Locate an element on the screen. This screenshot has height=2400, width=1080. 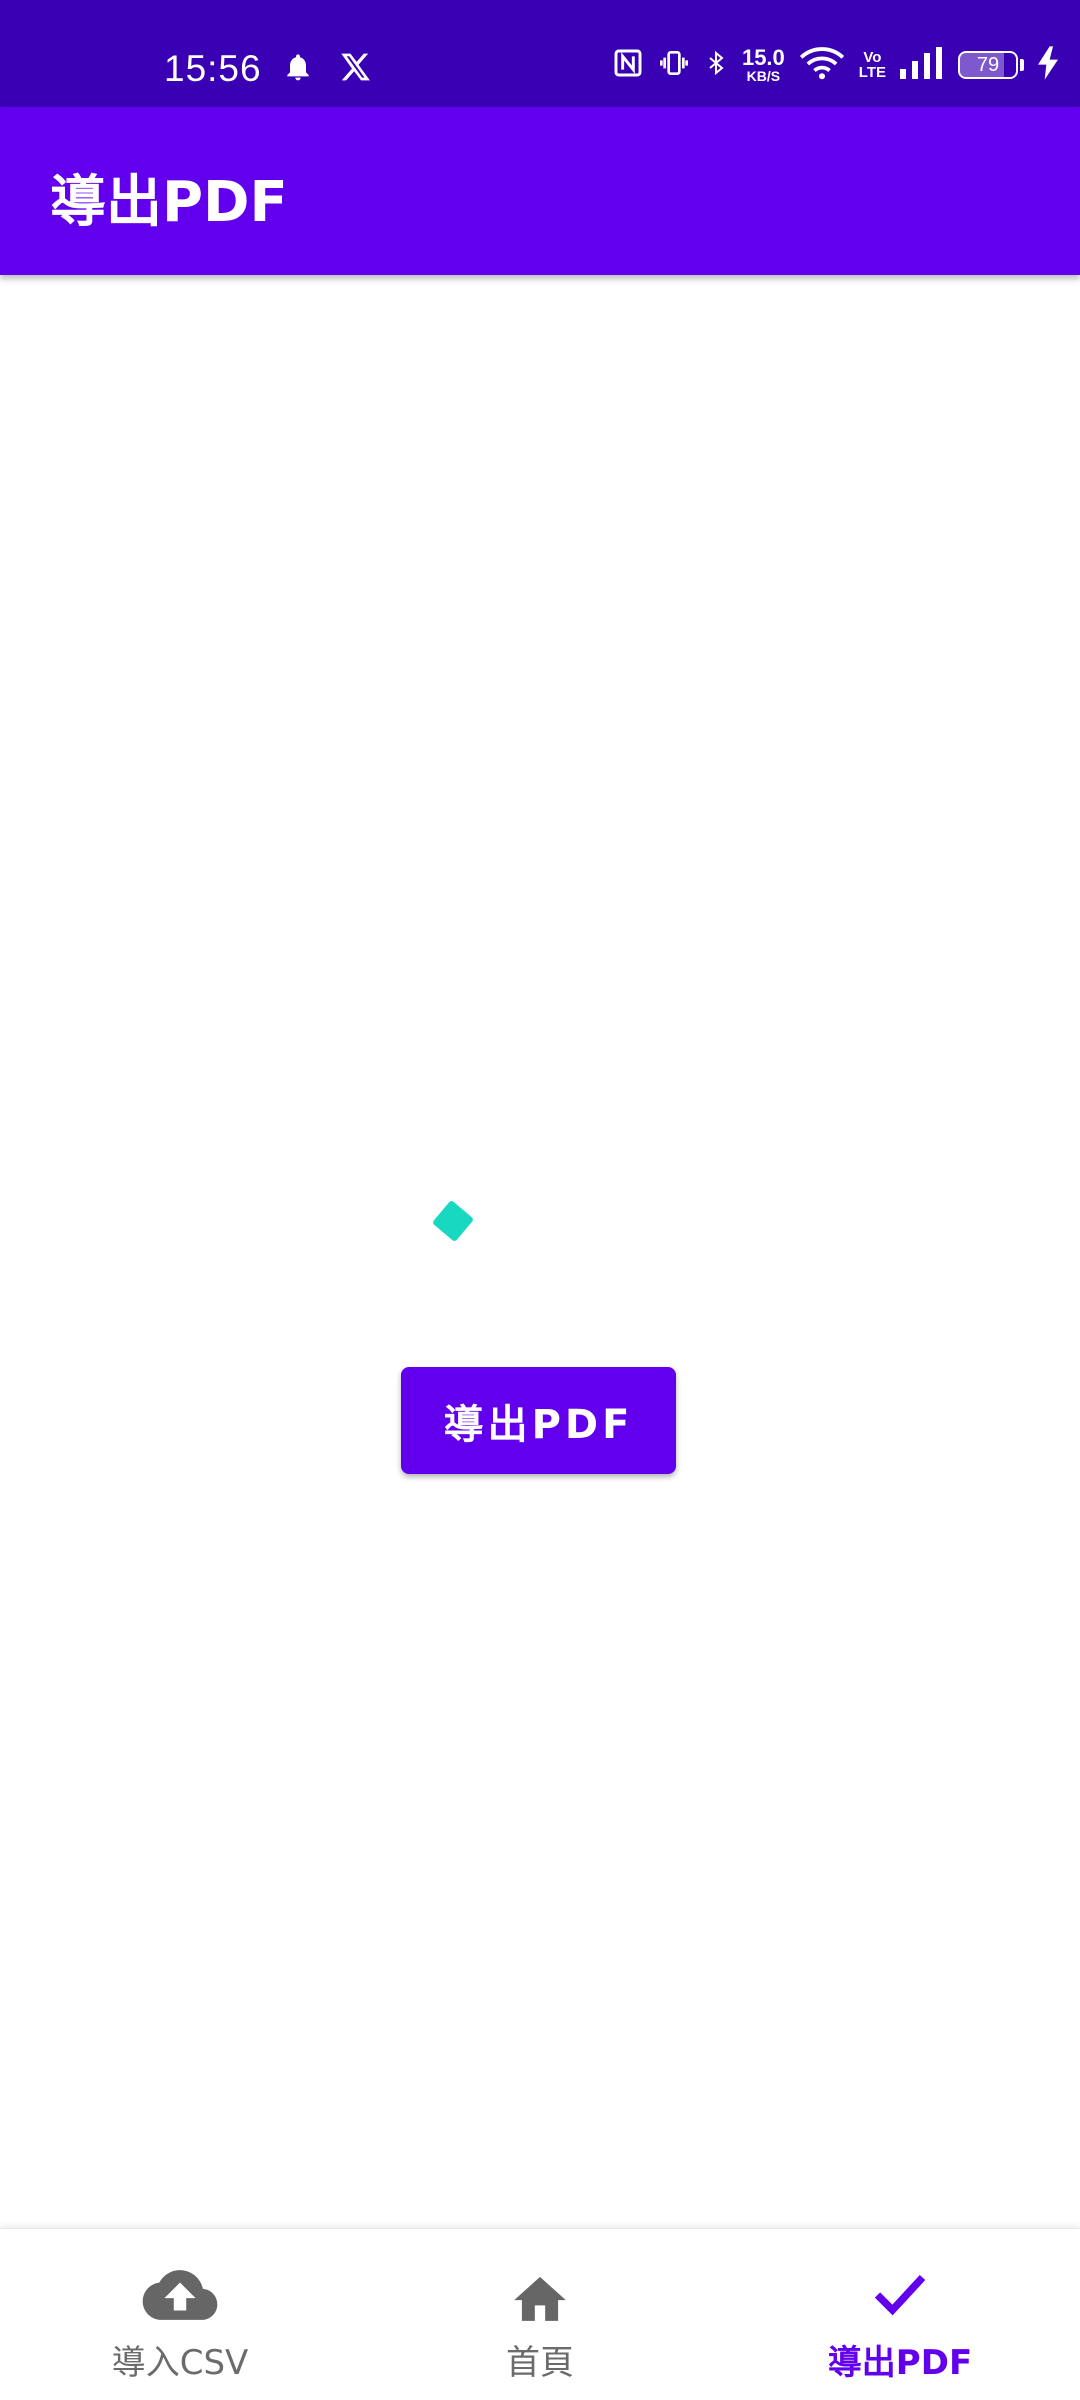
network-speed: 15.0 KB/S is located at coordinates (763, 64).